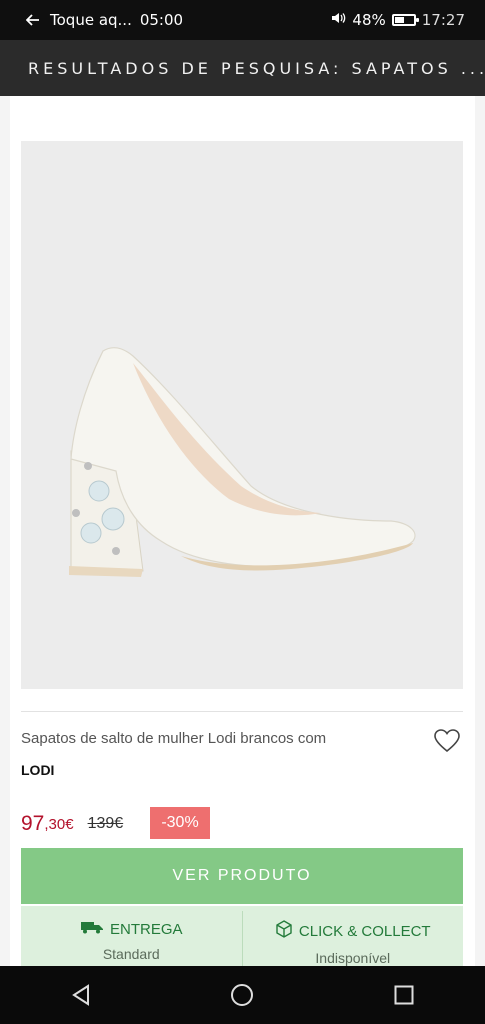  Describe the element at coordinates (242, 876) in the screenshot. I see `view-product-button: VER PRODUTO` at that location.